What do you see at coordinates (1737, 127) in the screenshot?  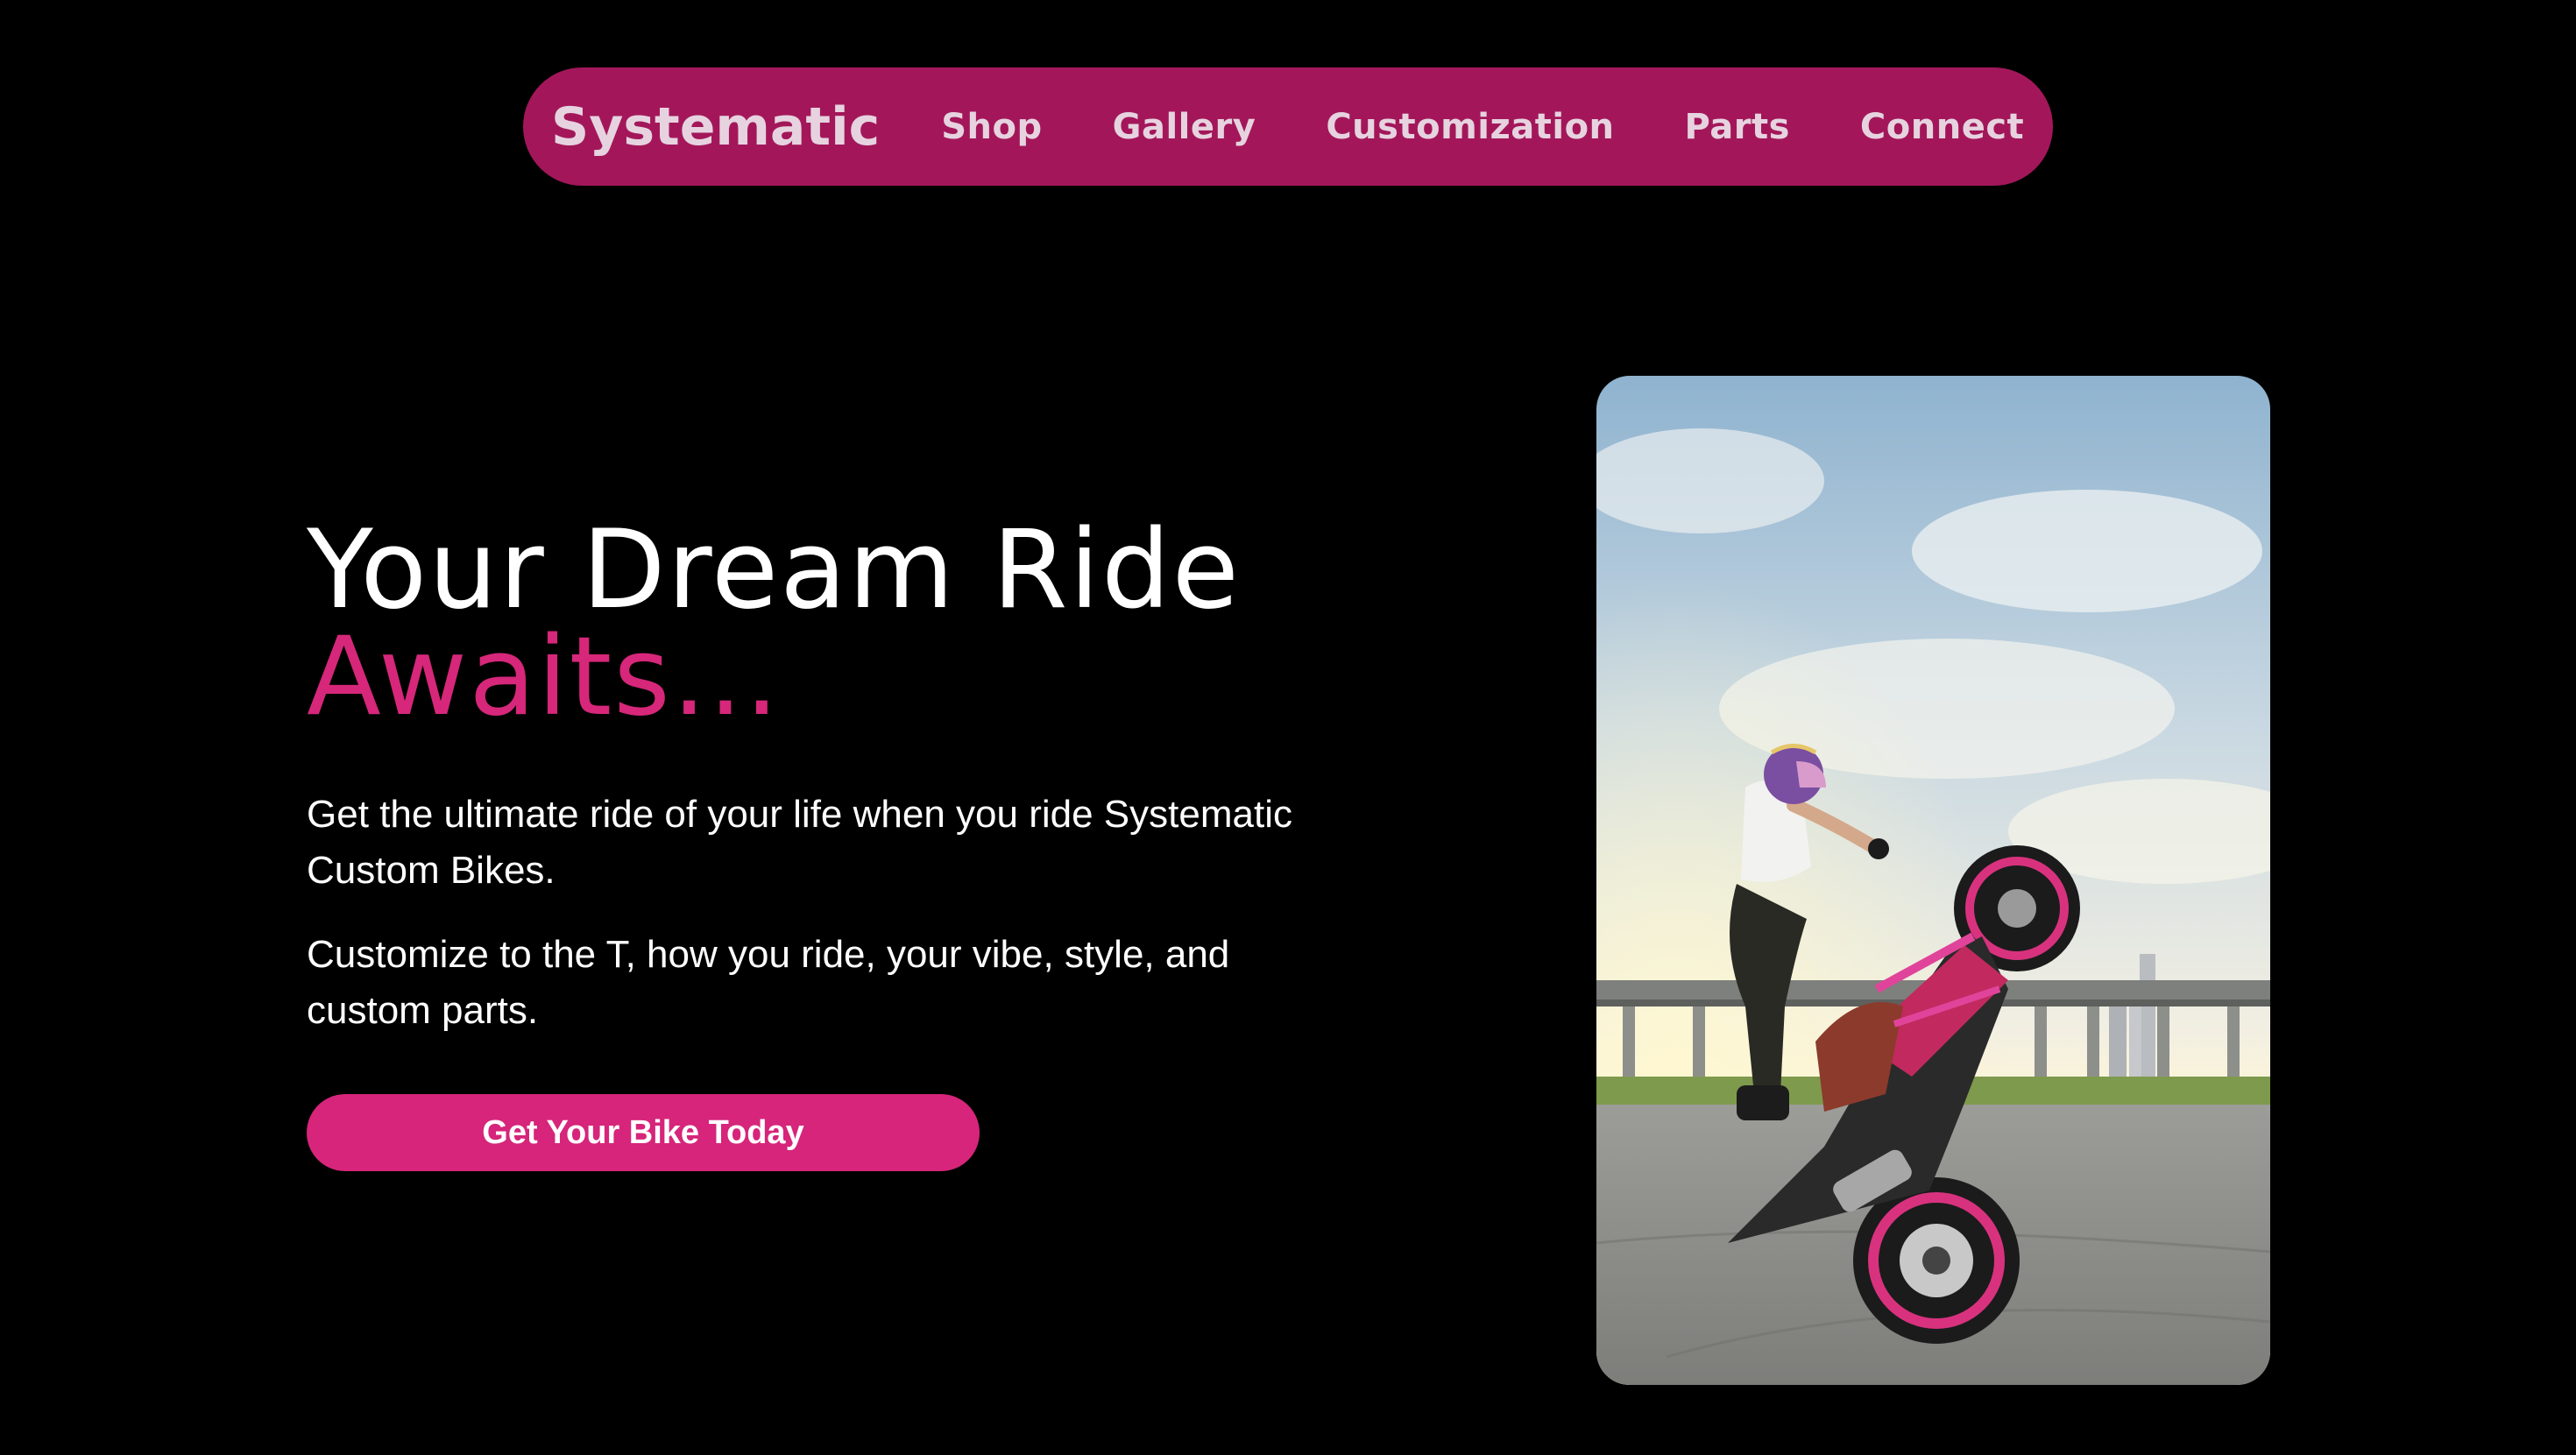 I see `nav-link-parts: Parts` at bounding box center [1737, 127].